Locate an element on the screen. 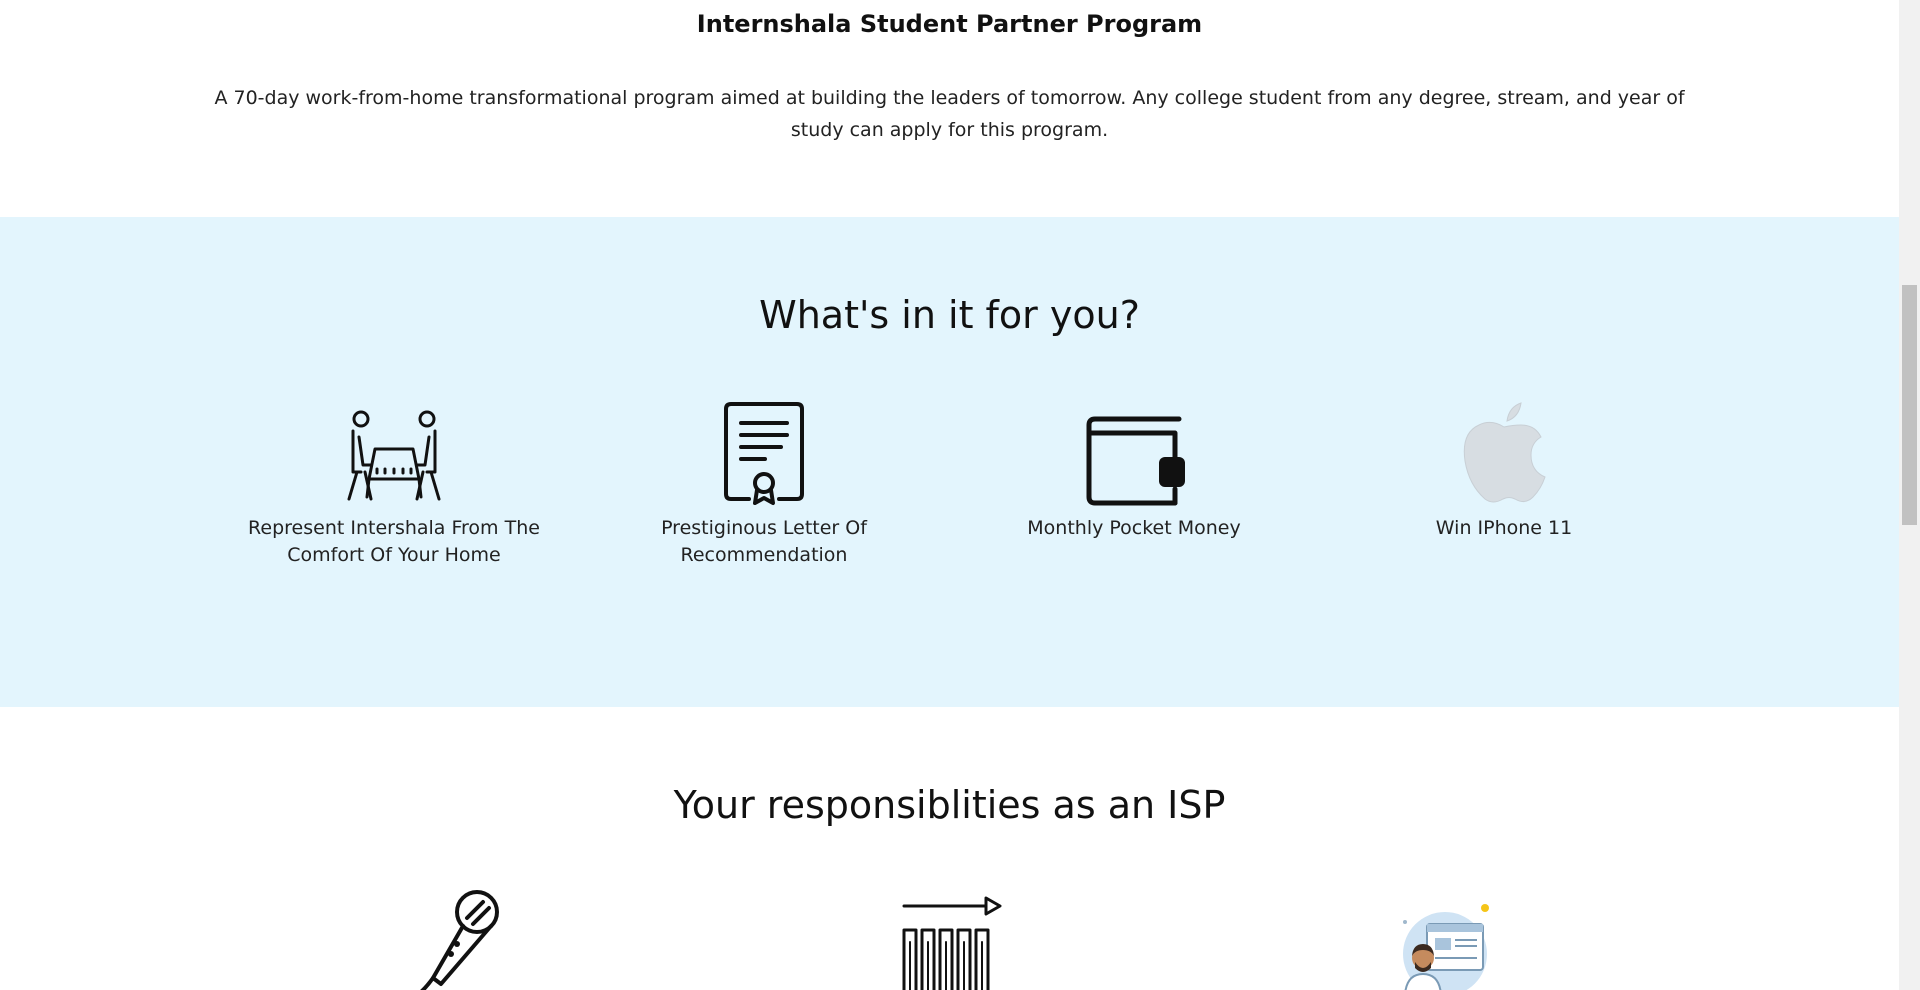 Image resolution: width=1920 pixels, height=990 pixels. meeting-table-icon is located at coordinates (394, 455).